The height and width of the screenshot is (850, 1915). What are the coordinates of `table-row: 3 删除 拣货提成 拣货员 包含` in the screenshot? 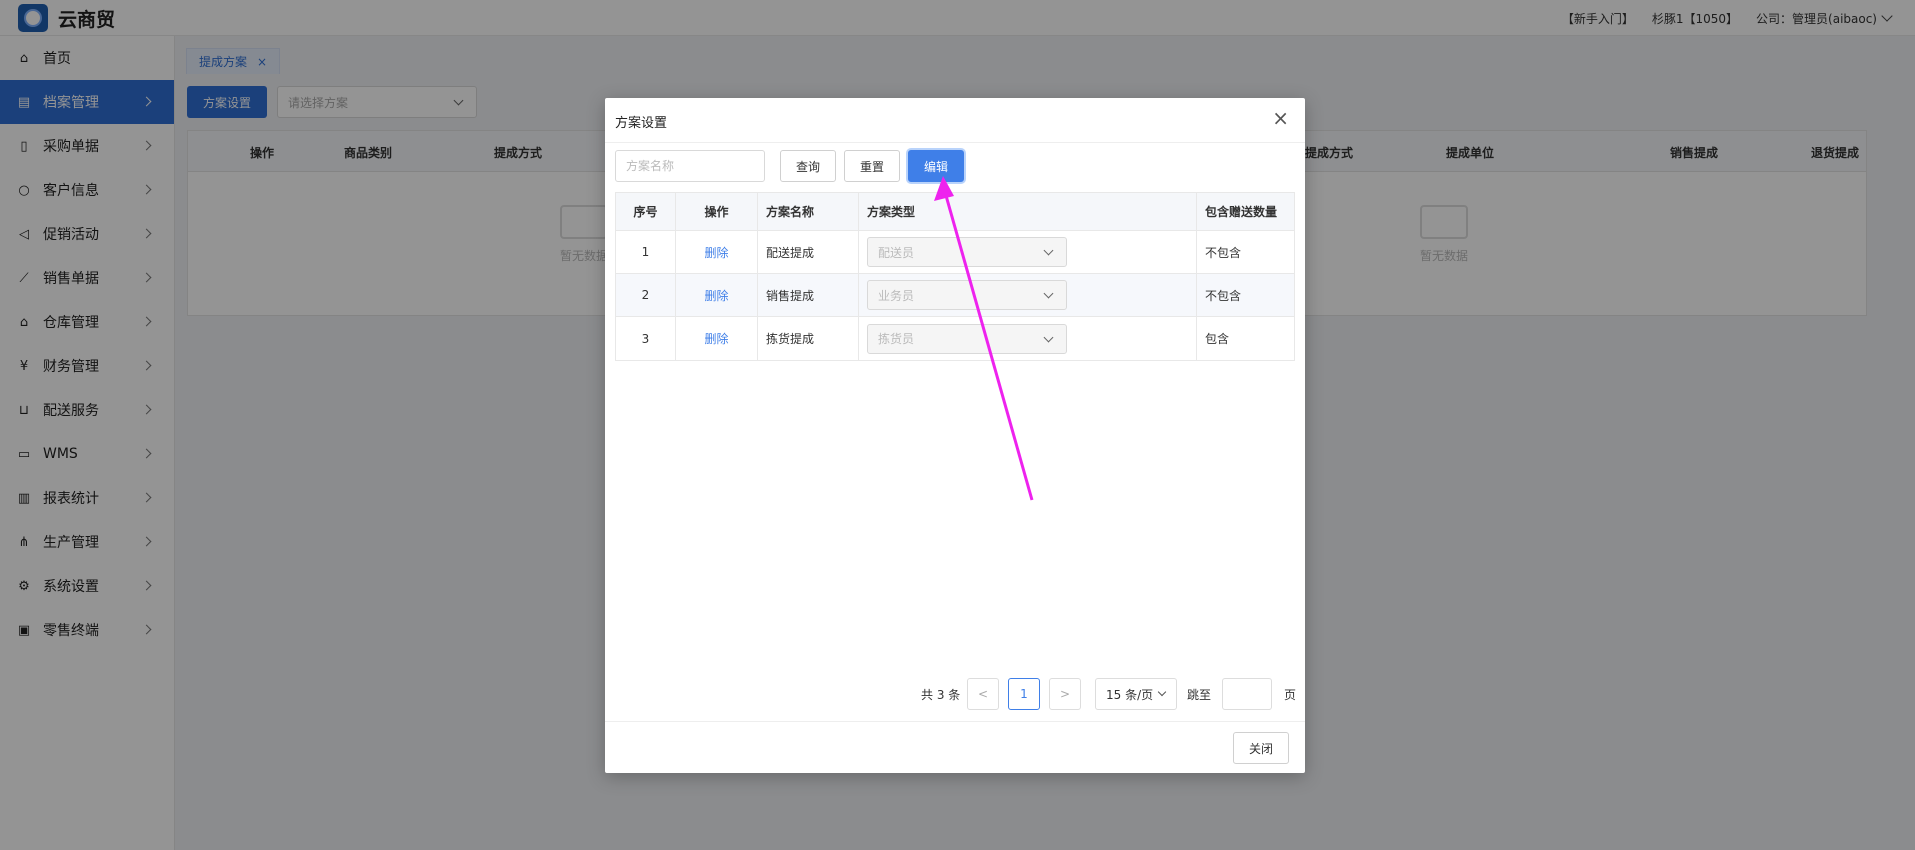 It's located at (955, 338).